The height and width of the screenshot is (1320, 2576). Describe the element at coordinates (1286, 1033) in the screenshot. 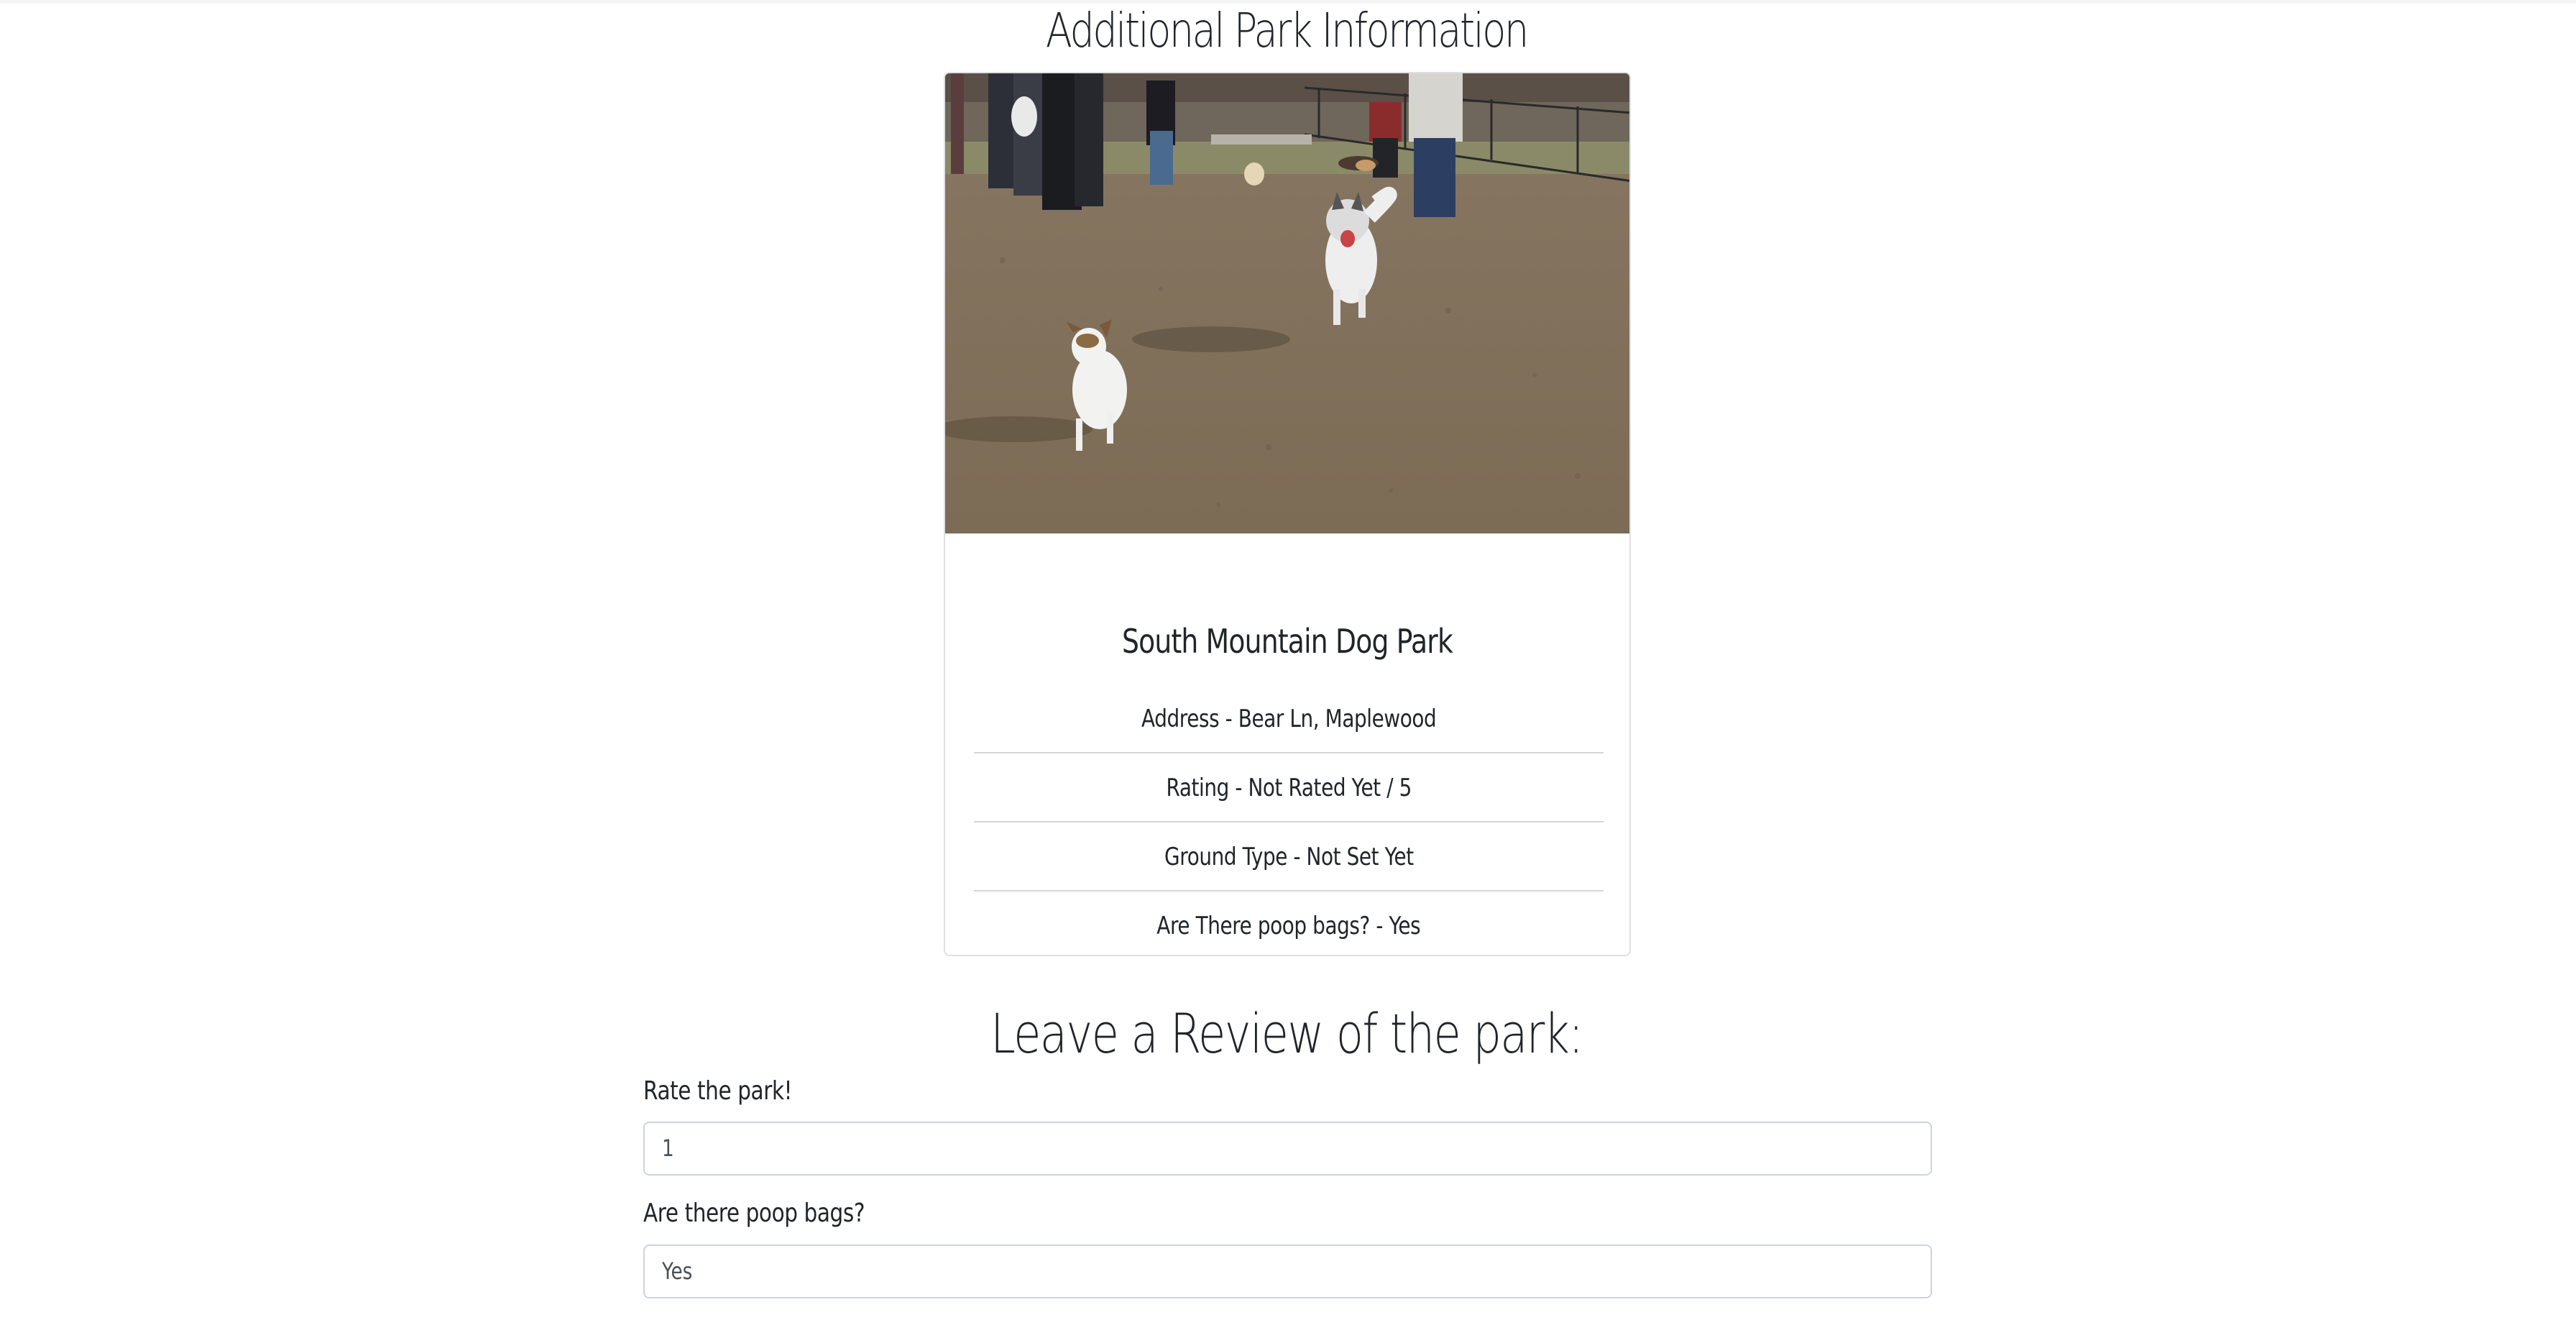

I see `review-heading: Leave a Review of the park:` at that location.